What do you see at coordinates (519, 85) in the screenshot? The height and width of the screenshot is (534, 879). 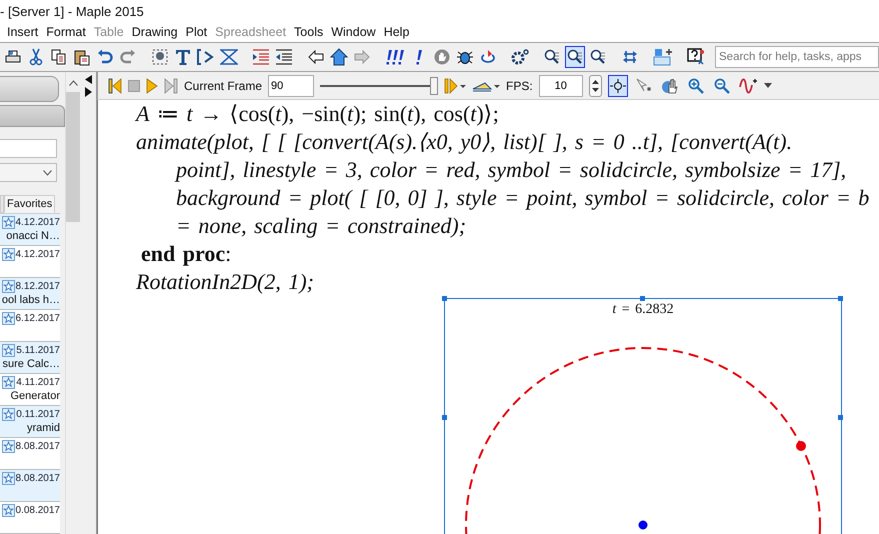 I see `fps-label: FPS:` at bounding box center [519, 85].